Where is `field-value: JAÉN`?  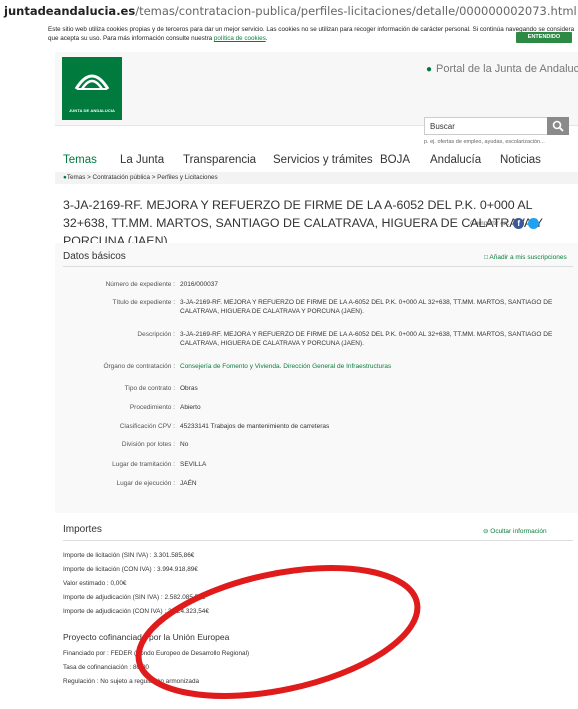 field-value: JAÉN is located at coordinates (188, 483).